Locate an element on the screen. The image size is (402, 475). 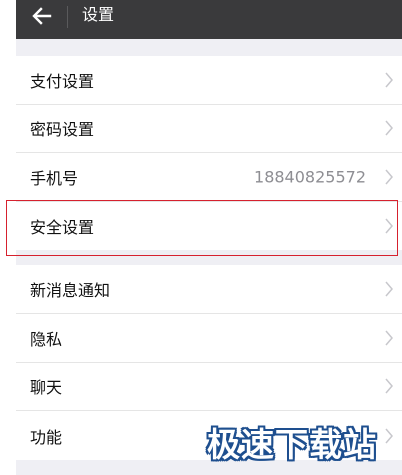
settings-item-security: 安全设置 is located at coordinates (209, 226).